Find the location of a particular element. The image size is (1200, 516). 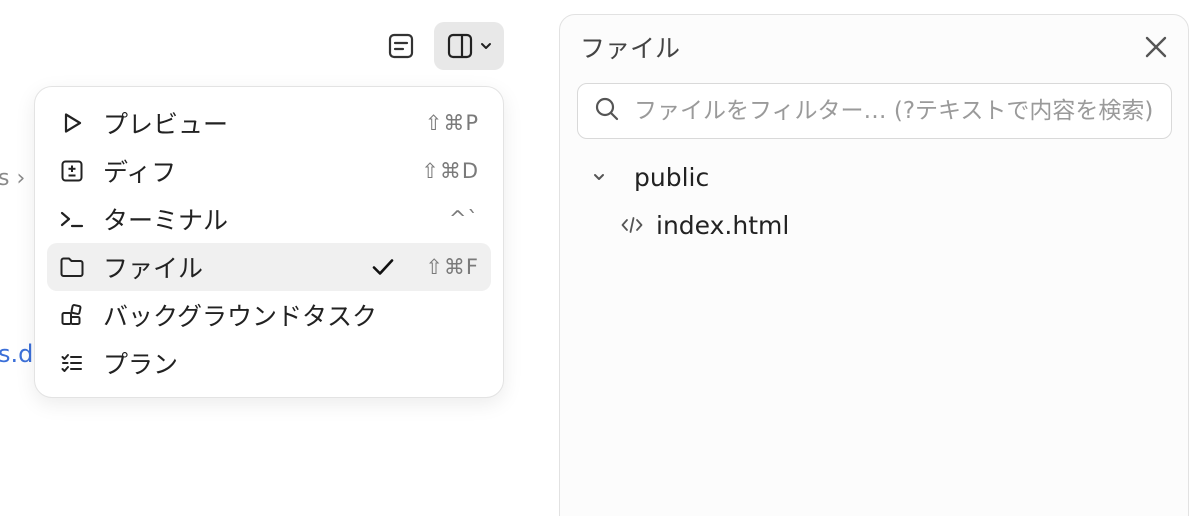

diff-icon is located at coordinates (72, 171).